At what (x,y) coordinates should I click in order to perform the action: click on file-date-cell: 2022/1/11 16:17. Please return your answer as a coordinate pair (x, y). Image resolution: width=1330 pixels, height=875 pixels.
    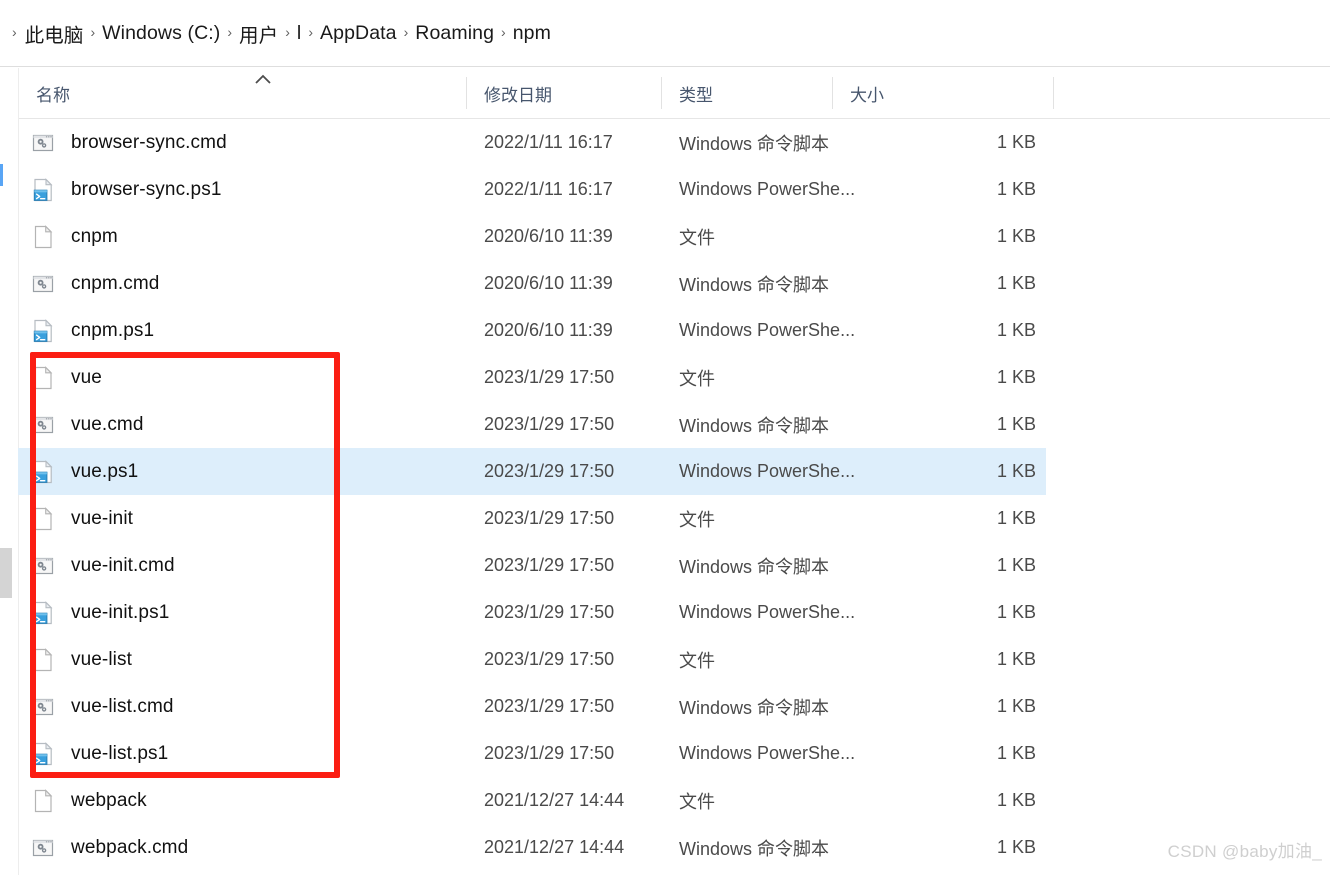
    Looking at the image, I should click on (548, 142).